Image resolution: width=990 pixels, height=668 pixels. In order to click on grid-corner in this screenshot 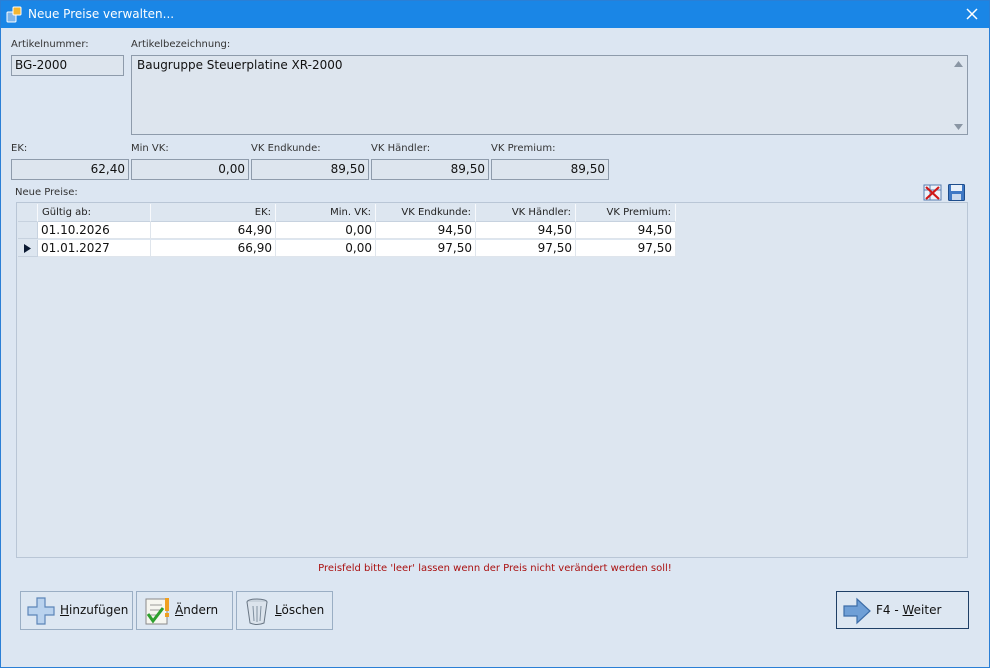, I will do `click(28, 213)`.